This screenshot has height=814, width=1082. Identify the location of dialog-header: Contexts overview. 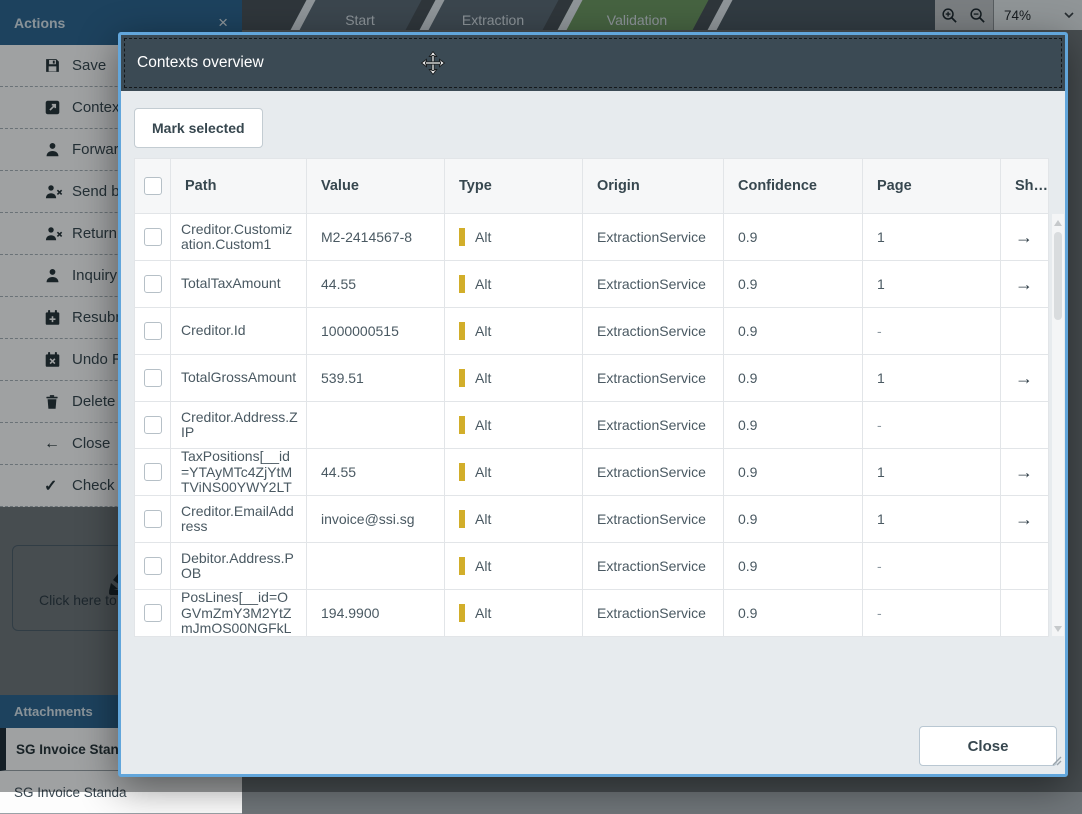
(593, 63).